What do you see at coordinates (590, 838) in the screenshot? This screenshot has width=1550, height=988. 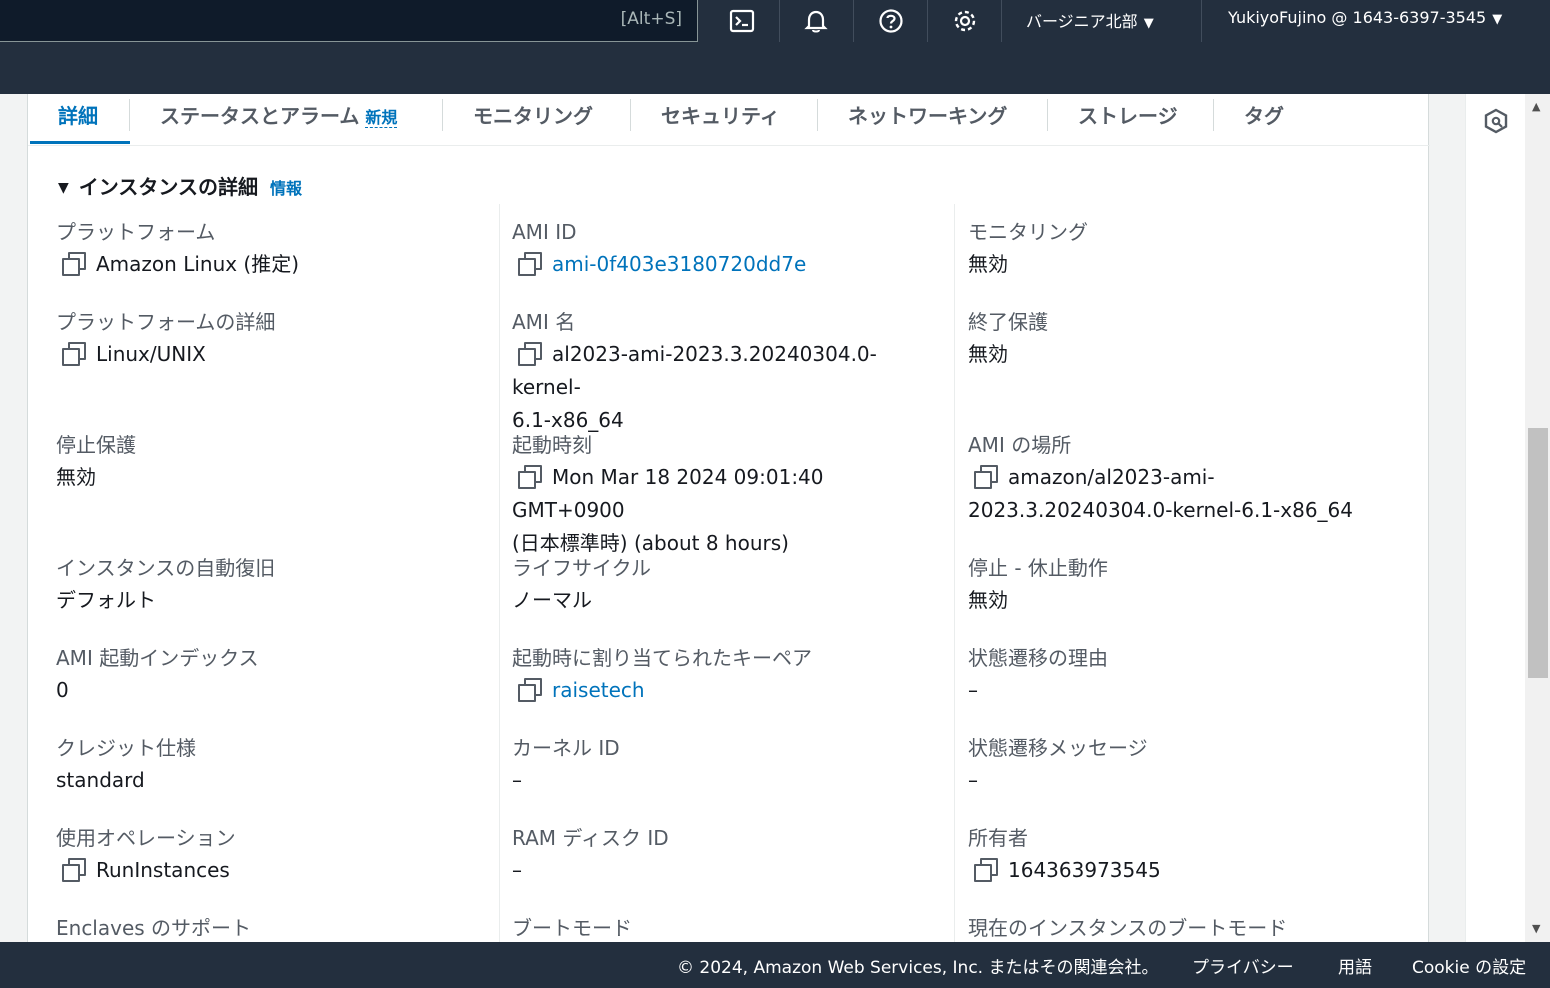 I see `field-label: RAM ディスク ID` at bounding box center [590, 838].